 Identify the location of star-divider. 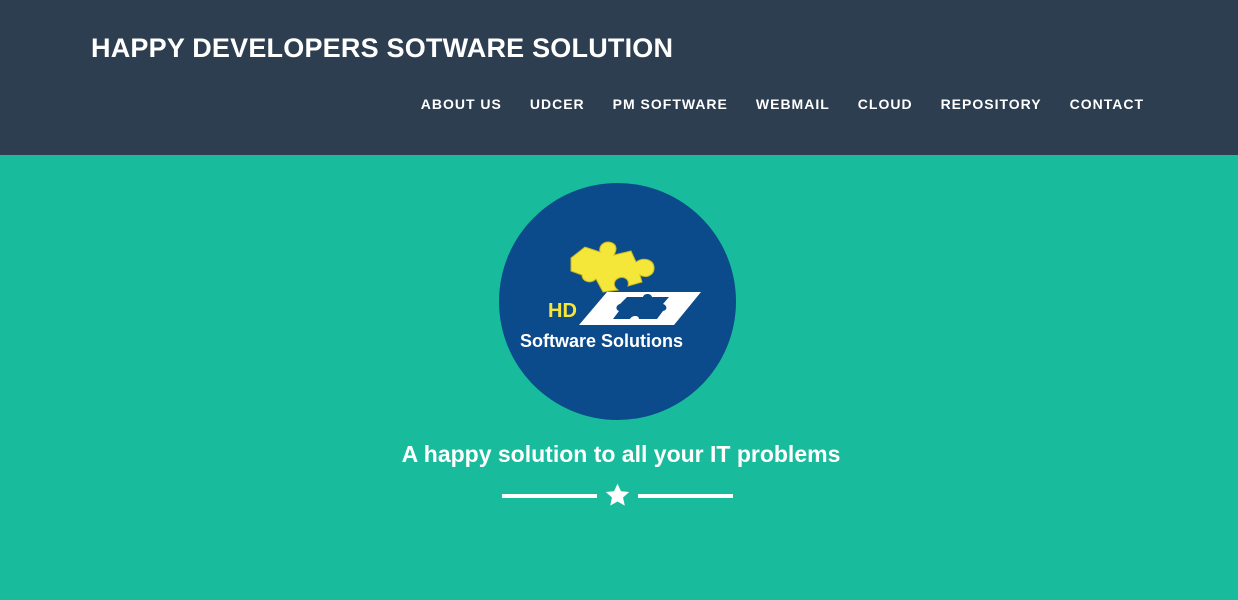
(617, 496).